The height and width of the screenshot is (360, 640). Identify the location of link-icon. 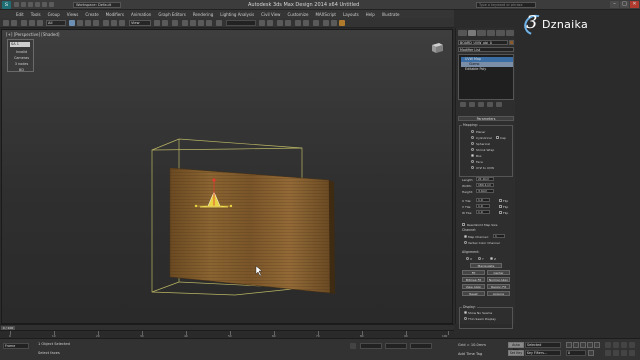
(24, 23).